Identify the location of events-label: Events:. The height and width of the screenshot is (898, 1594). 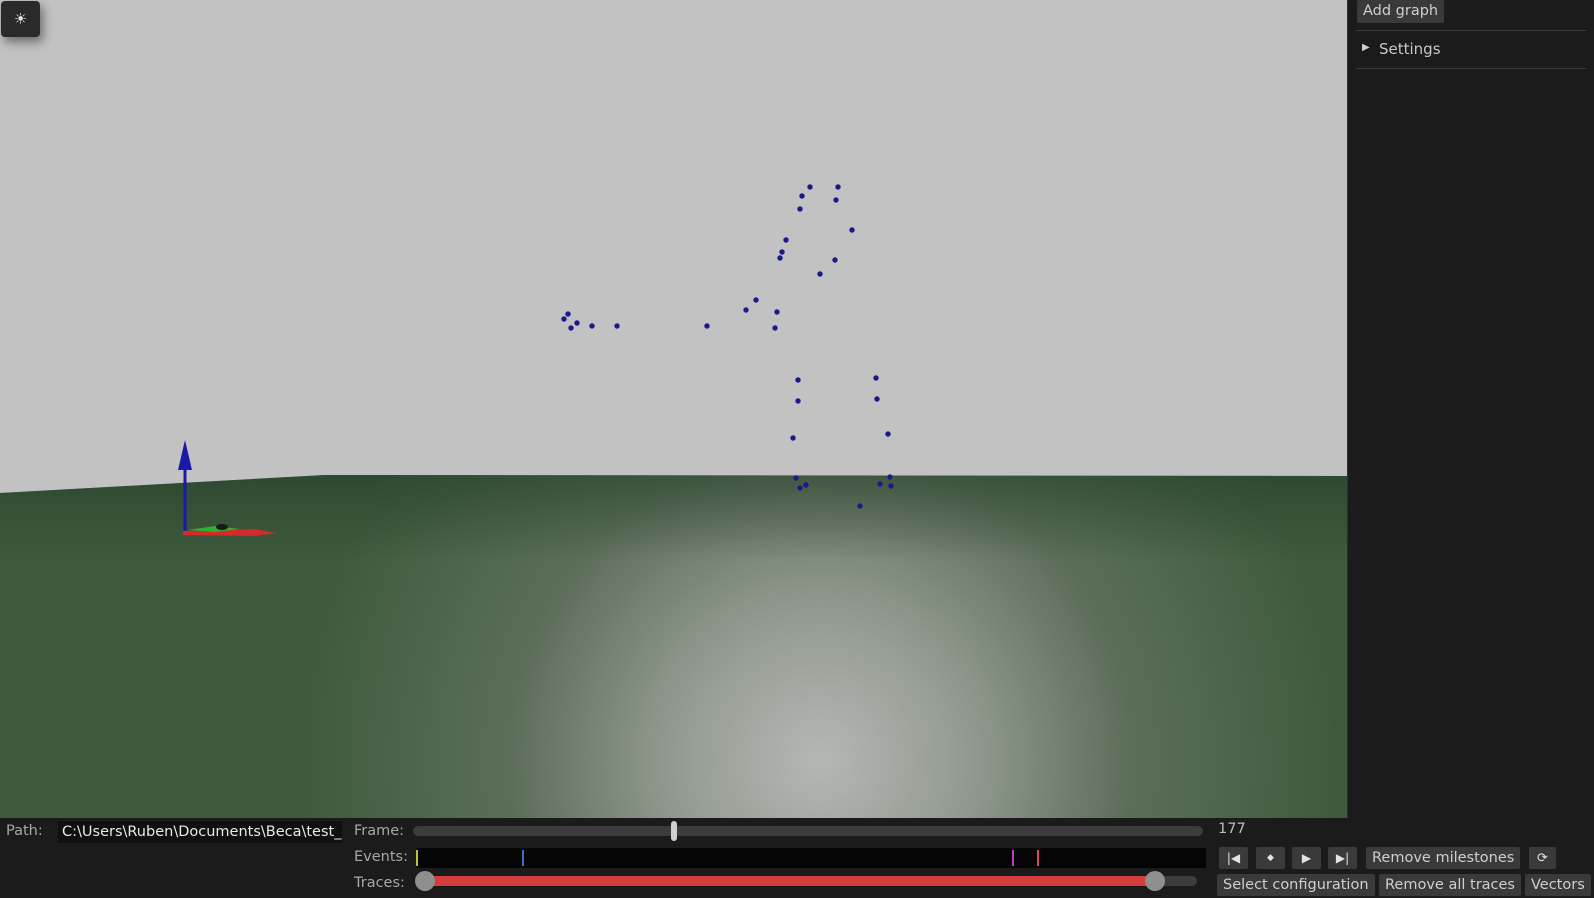
(381, 857).